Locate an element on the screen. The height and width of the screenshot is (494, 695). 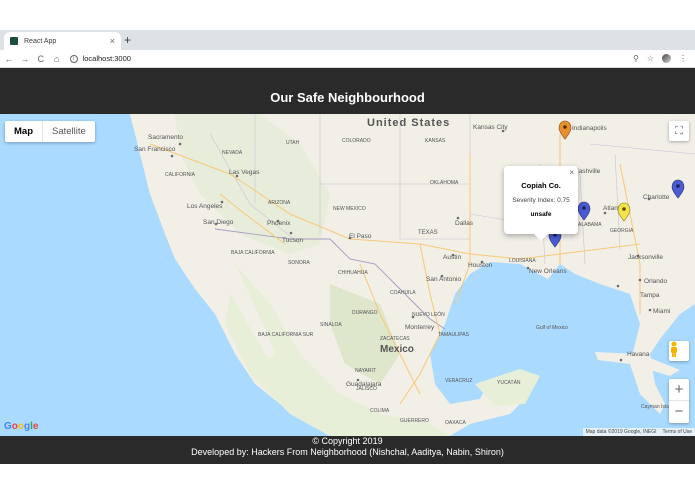
forward-icon: → is located at coordinates (25, 59).